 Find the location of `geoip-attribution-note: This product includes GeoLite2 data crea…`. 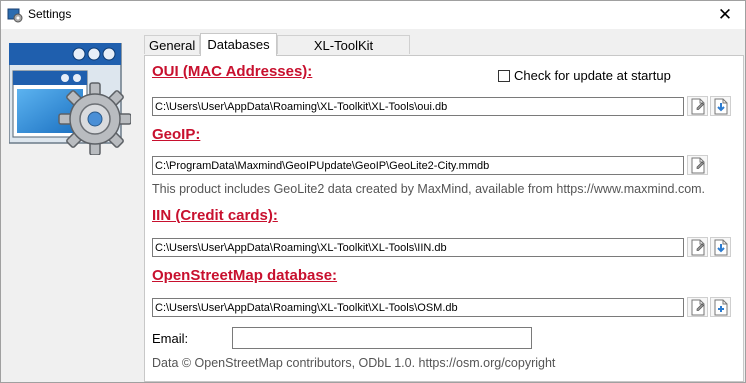

geoip-attribution-note: This product includes GeoLite2 data crea… is located at coordinates (429, 189).